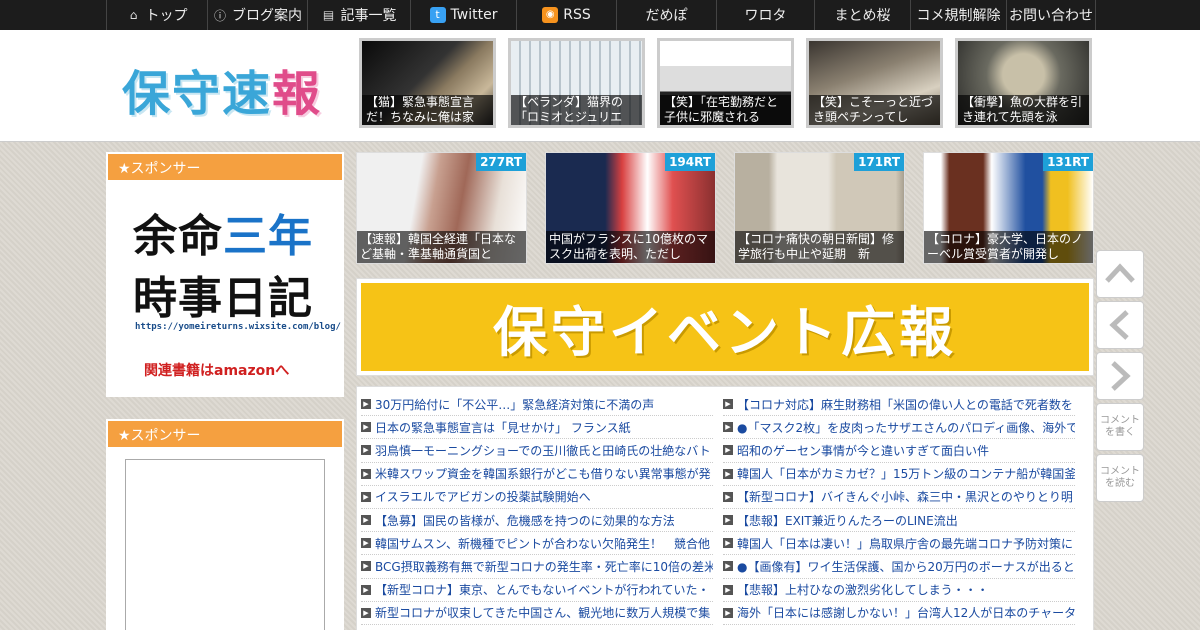  I want to click on scroll-top-button, so click(1120, 274).